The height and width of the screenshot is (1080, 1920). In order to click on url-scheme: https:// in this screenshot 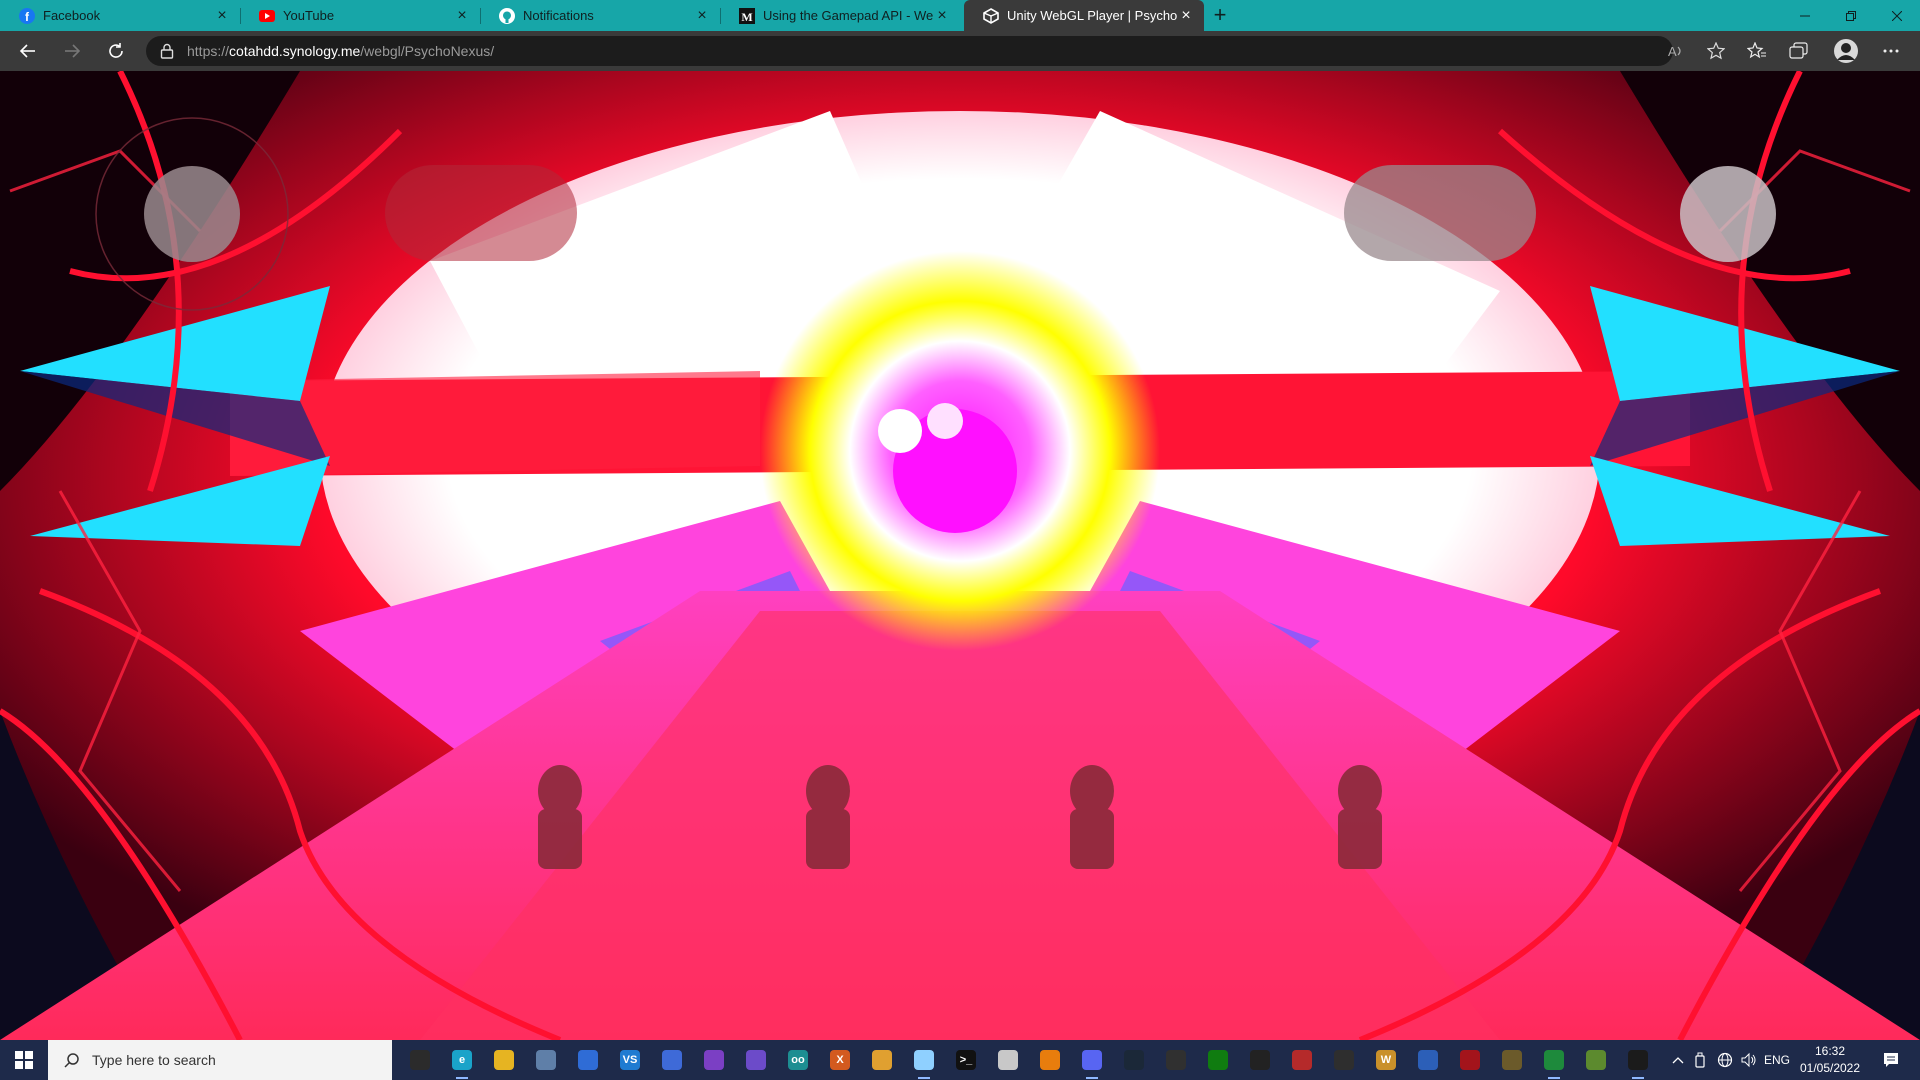, I will do `click(208, 51)`.